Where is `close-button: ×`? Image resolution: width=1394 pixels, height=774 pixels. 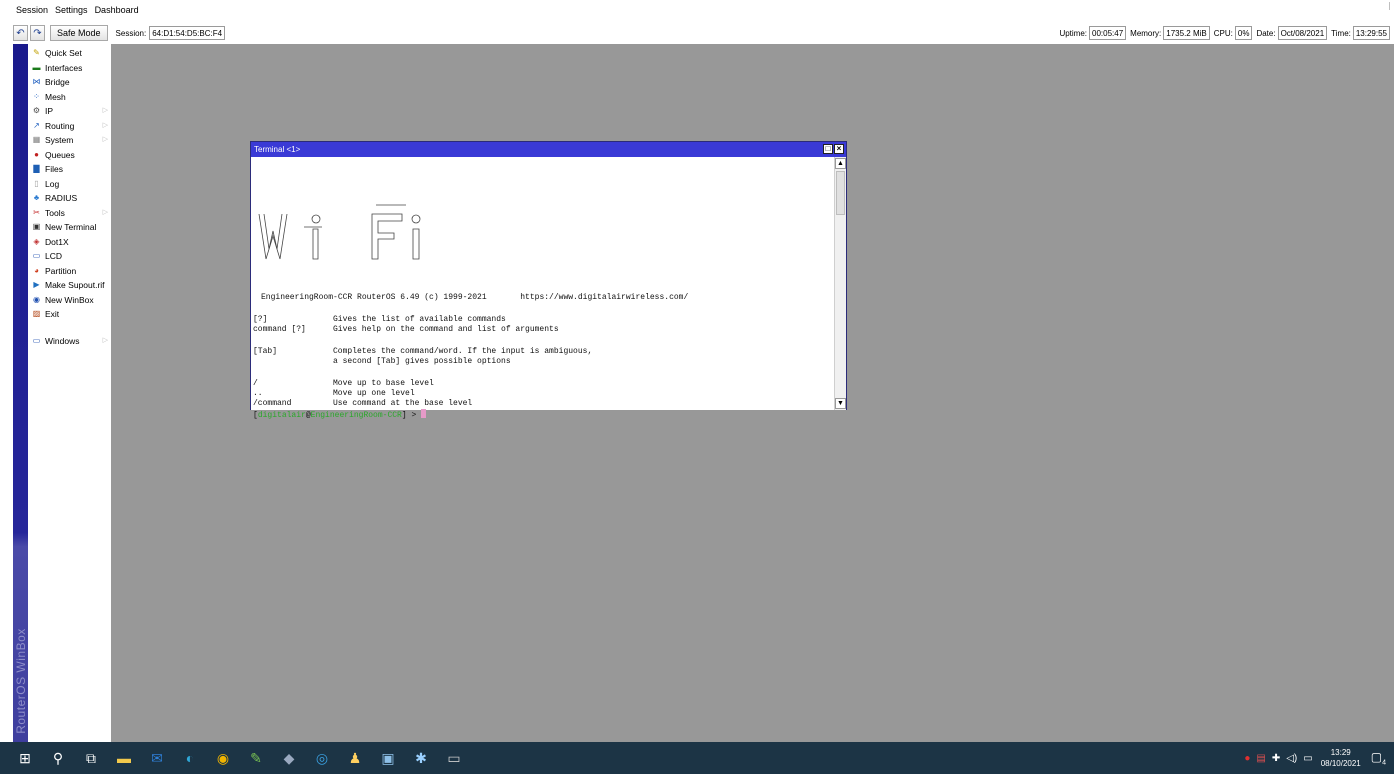 close-button: × is located at coordinates (839, 149).